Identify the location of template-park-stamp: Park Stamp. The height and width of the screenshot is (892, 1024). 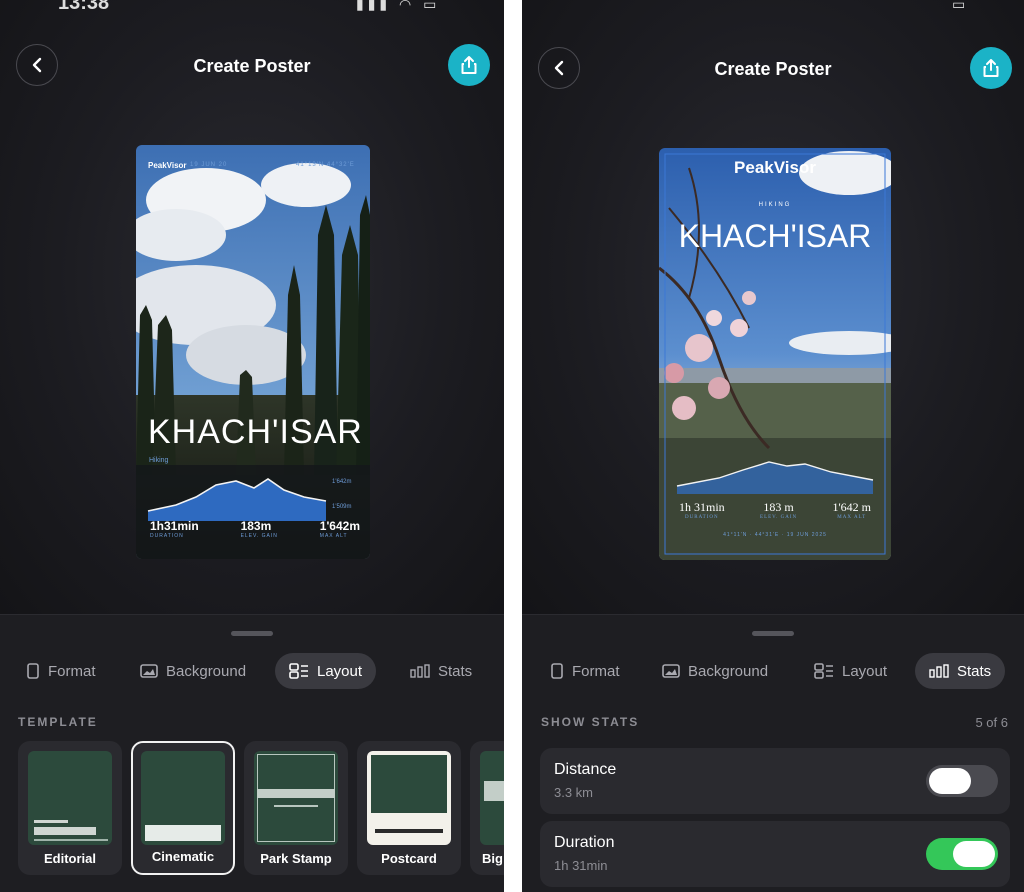
(296, 808).